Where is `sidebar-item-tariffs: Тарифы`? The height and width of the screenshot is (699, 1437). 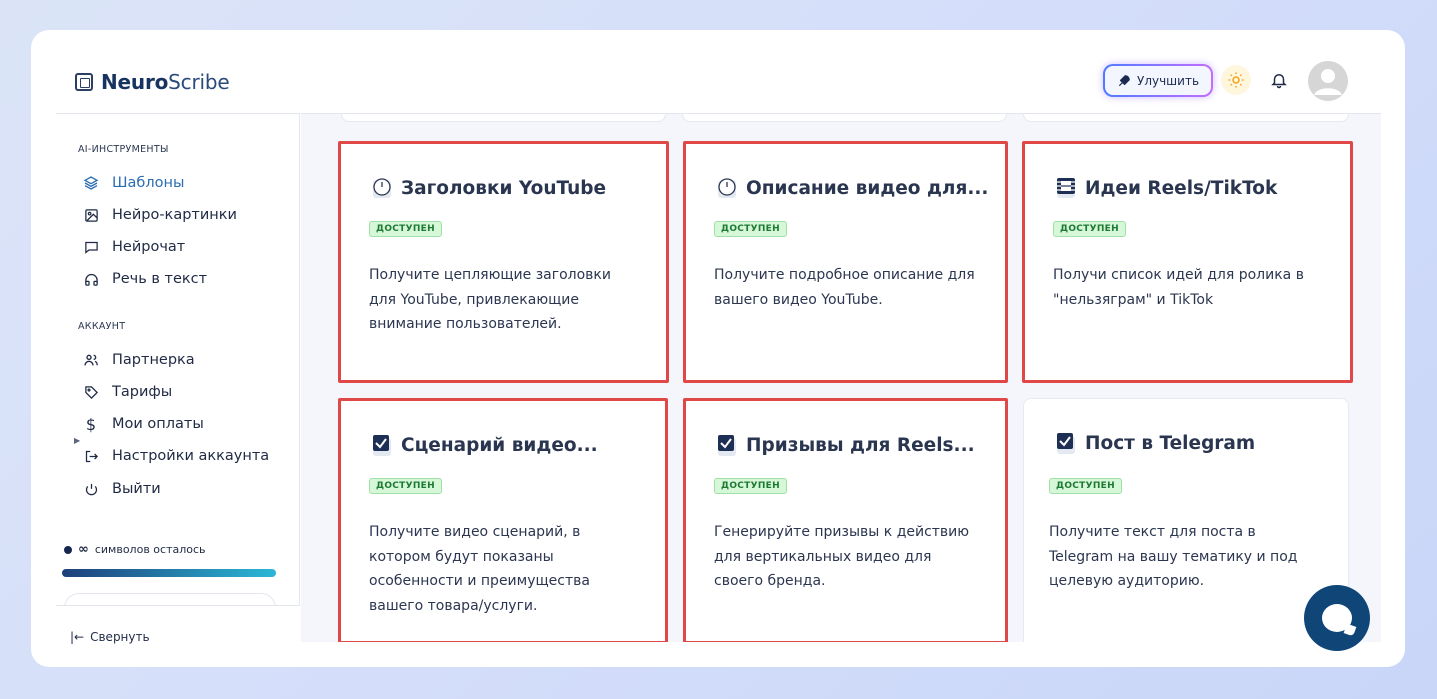
sidebar-item-tariffs: Тарифы is located at coordinates (127, 392).